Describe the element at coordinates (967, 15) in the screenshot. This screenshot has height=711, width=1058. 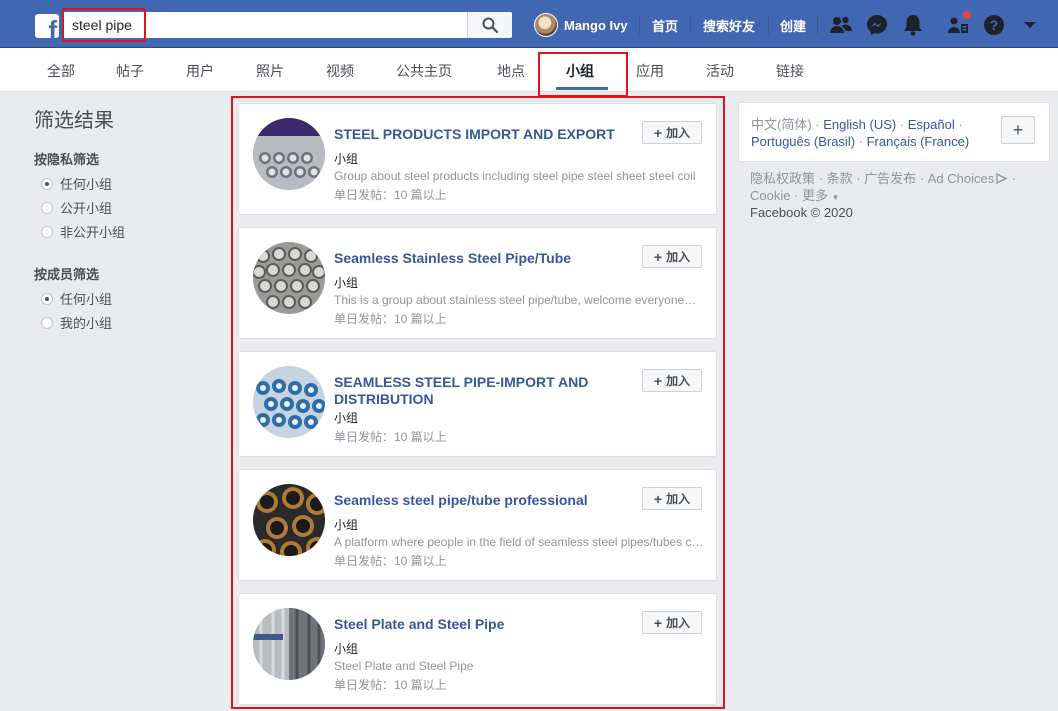
I see `notification-badge` at that location.